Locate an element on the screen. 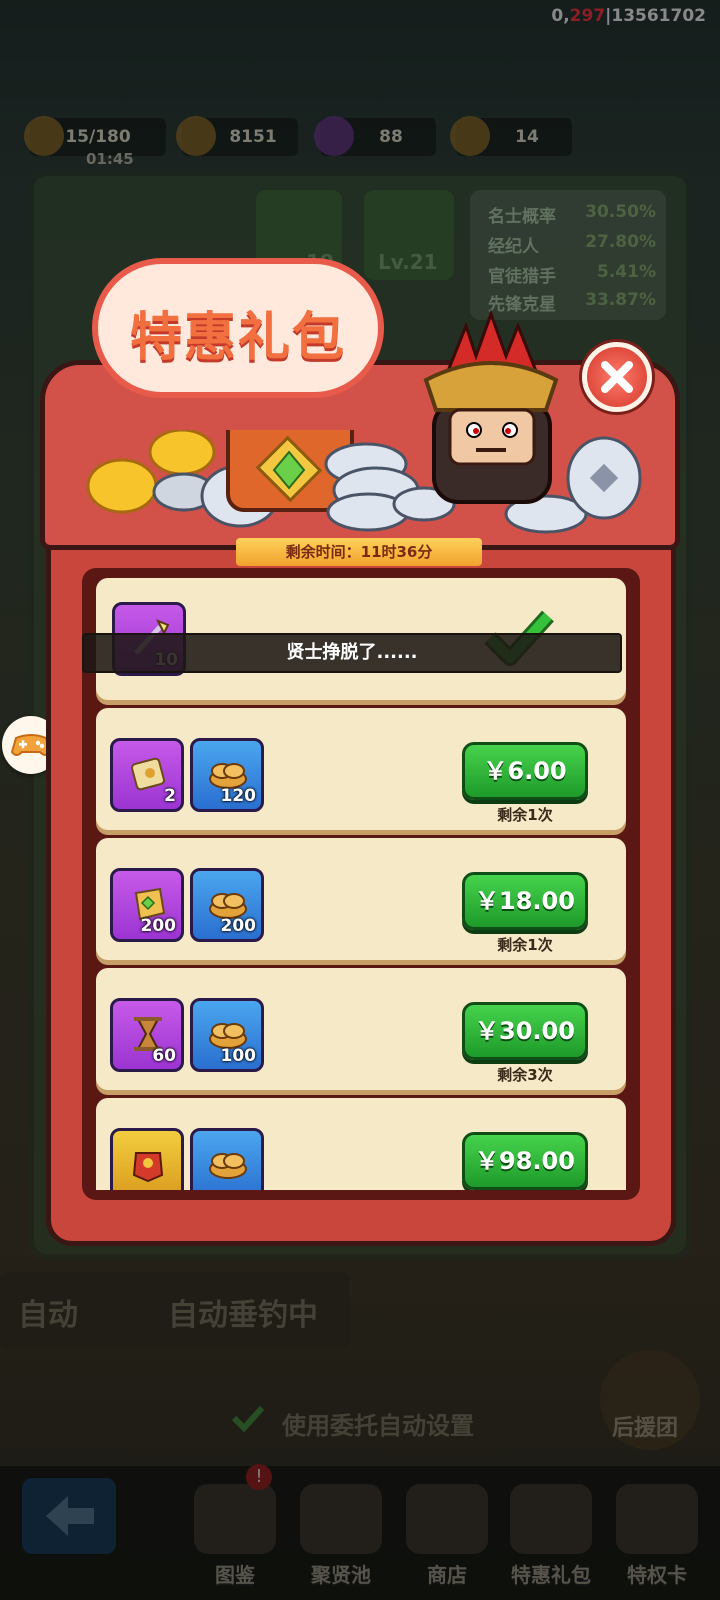  pack-card: 200 200 ￥18.00 剩余1次 is located at coordinates (361, 899).